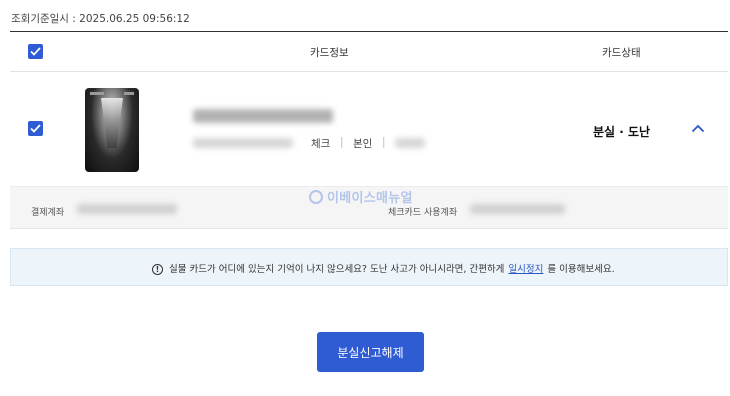  What do you see at coordinates (112, 123) in the screenshot?
I see `card-graphic` at bounding box center [112, 123].